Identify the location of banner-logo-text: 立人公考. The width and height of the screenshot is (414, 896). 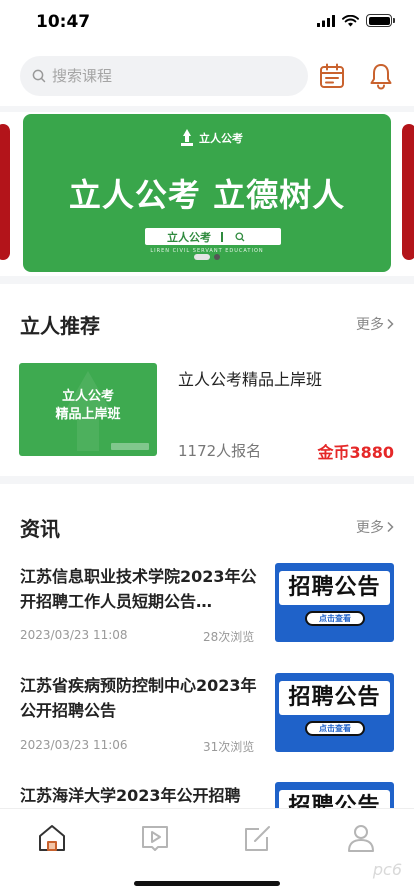
(221, 138).